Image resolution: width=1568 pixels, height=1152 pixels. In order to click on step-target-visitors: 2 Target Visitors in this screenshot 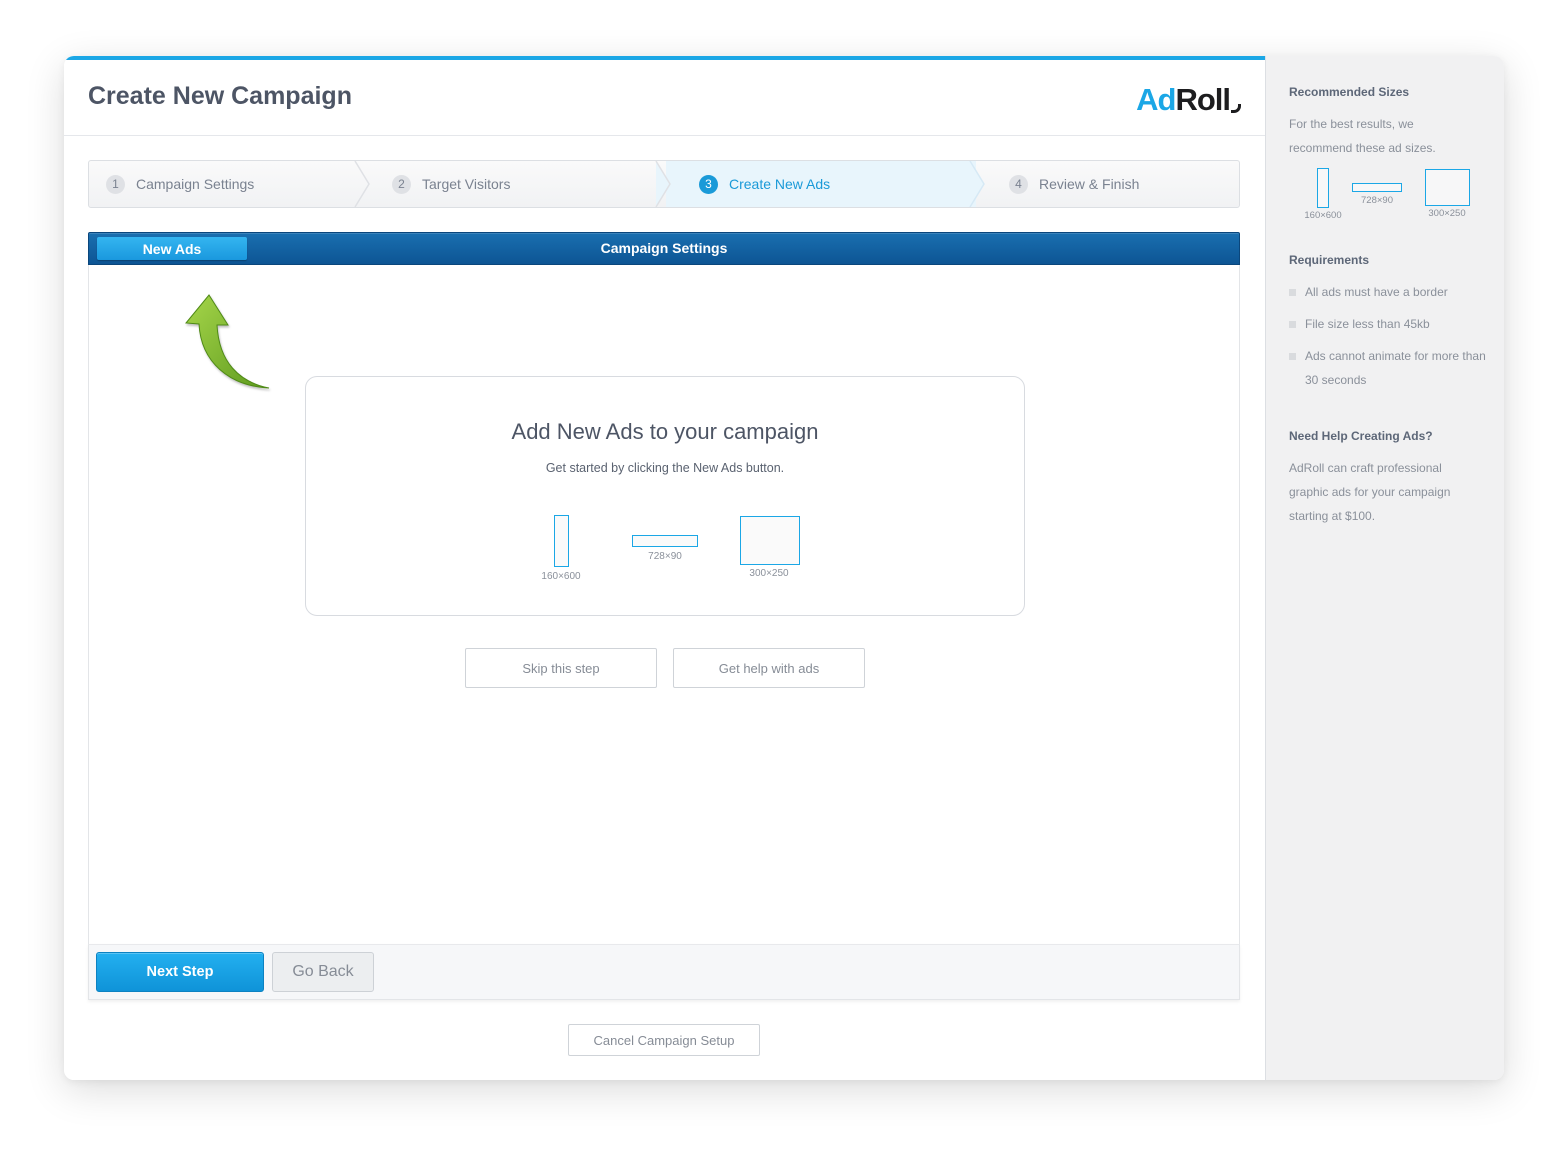, I will do `click(512, 184)`.